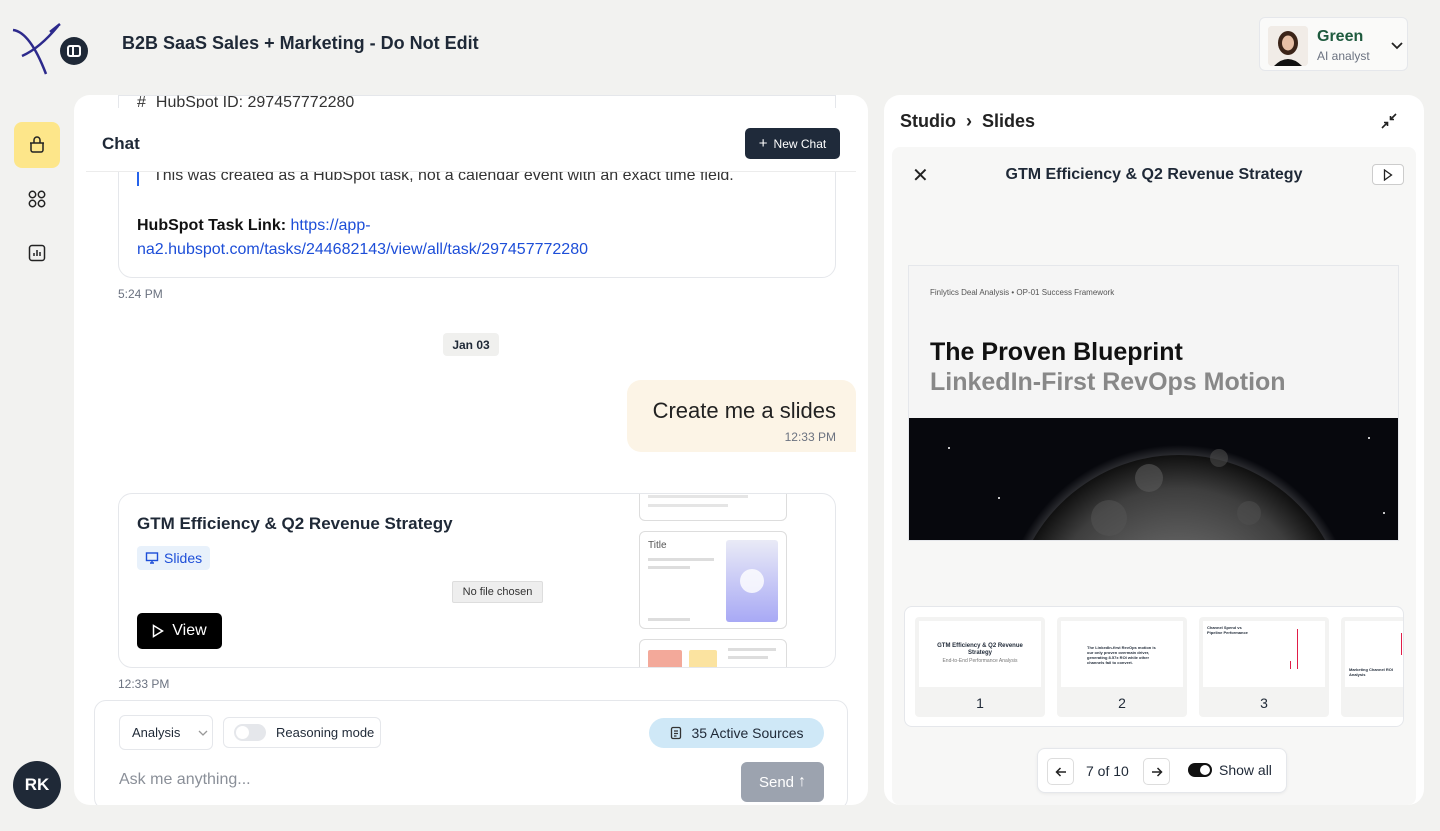  What do you see at coordinates (1389, 121) in the screenshot?
I see `minimize-icon` at bounding box center [1389, 121].